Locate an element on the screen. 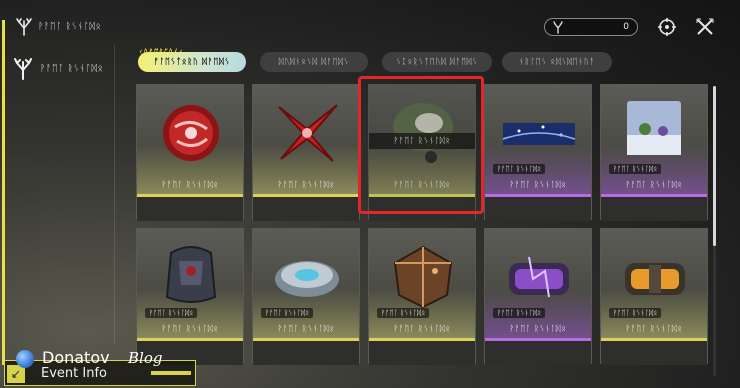 The height and width of the screenshot is (388, 740). sidebar: ᚹᚨᛖᛚ ᚱᛊᚾᛚᛞᛟ is located at coordinates (59, 190).